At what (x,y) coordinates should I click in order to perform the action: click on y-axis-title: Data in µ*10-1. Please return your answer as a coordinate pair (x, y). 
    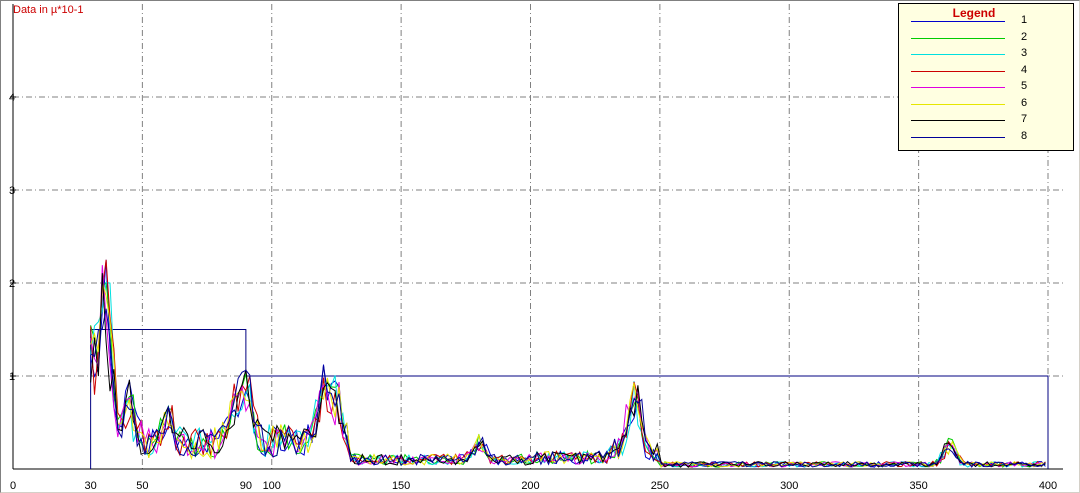
    Looking at the image, I should click on (48, 10).